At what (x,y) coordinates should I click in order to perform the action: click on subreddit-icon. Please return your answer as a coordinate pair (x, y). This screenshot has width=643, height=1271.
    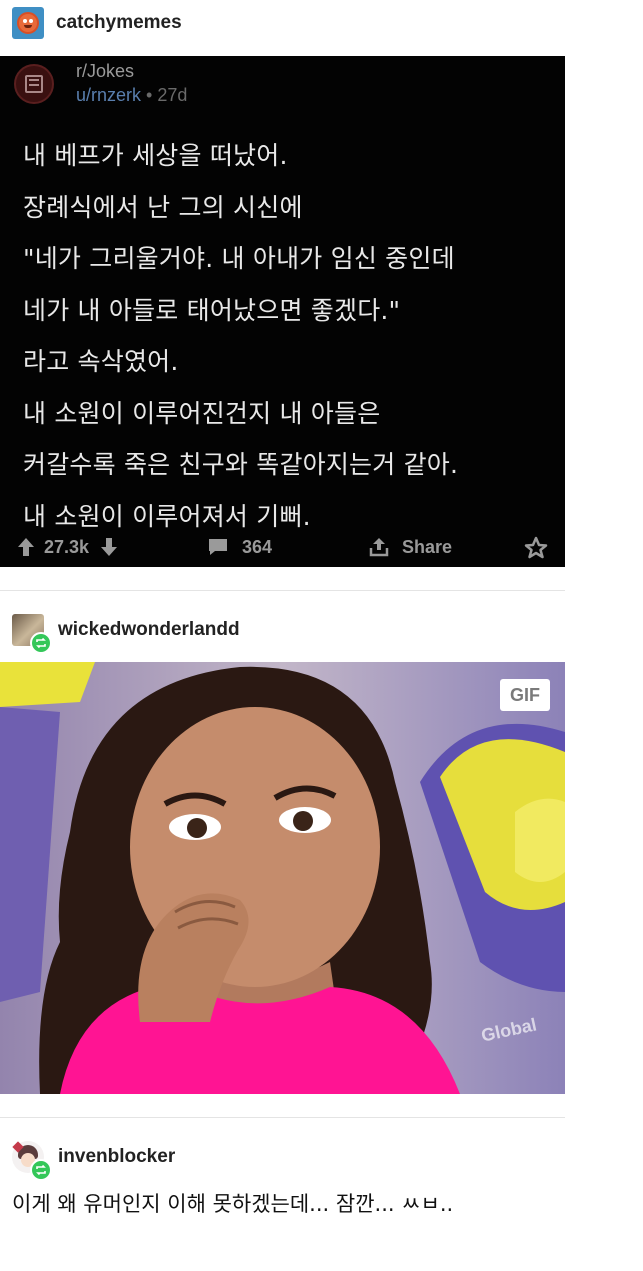
    Looking at the image, I should click on (34, 84).